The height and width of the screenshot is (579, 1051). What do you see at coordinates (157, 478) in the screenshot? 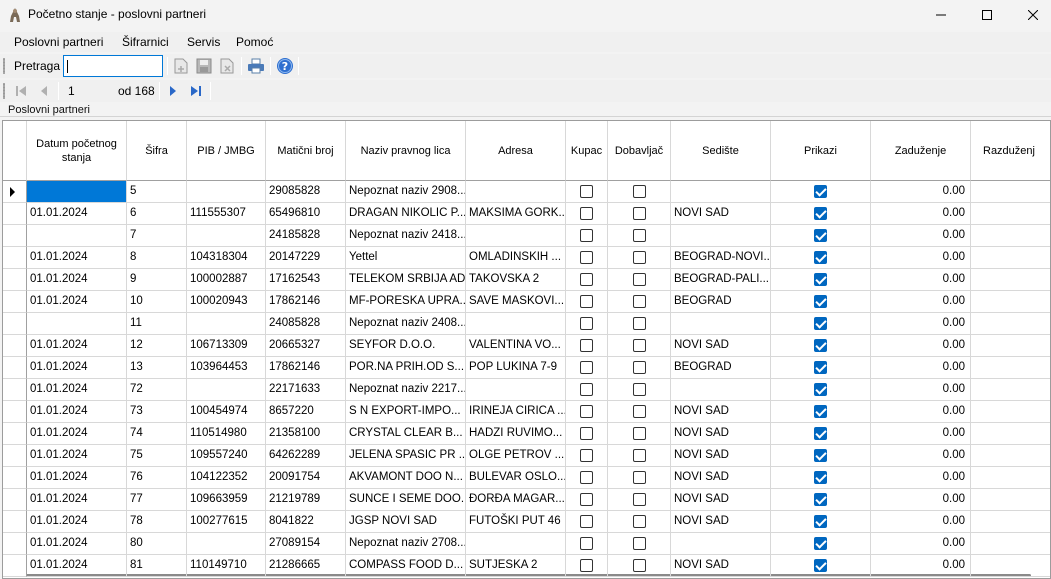
I see `sifra-cell: 76` at bounding box center [157, 478].